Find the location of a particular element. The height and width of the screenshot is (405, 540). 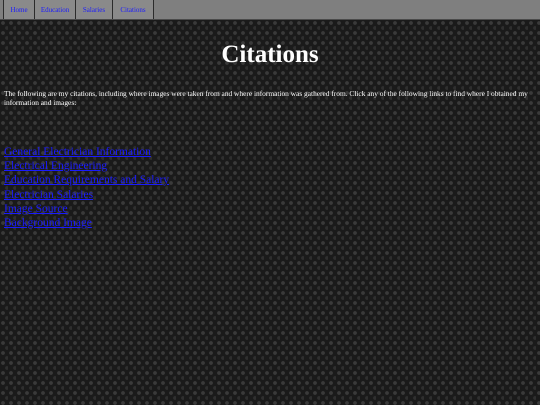

nav-citations-link: Citations is located at coordinates (133, 9).